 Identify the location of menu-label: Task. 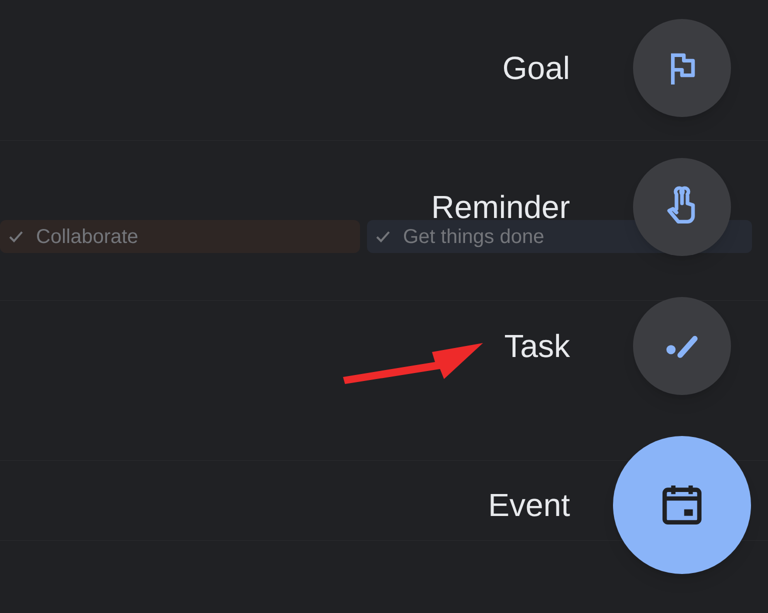
(537, 346).